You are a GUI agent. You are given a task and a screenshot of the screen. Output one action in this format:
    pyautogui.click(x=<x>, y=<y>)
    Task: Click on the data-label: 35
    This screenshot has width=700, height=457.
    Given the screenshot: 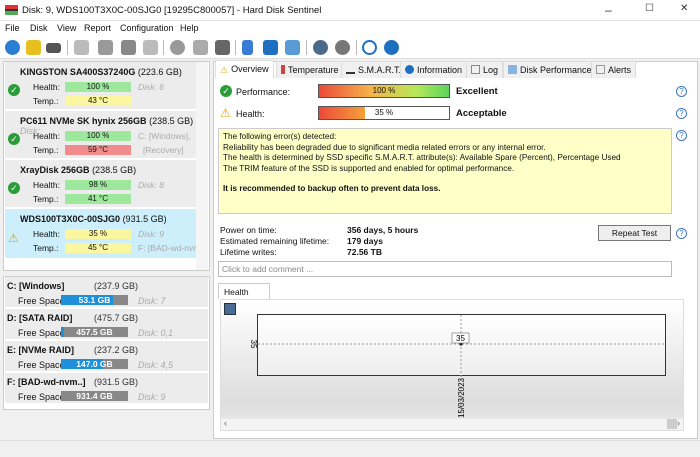 What is the action you would take?
    pyautogui.click(x=460, y=338)
    